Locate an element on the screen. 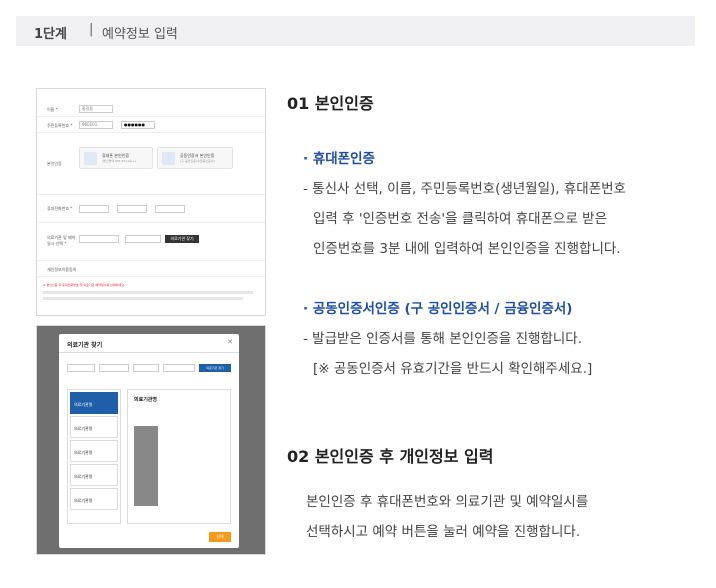  thumb-confirm-button: 선택 is located at coordinates (220, 537).